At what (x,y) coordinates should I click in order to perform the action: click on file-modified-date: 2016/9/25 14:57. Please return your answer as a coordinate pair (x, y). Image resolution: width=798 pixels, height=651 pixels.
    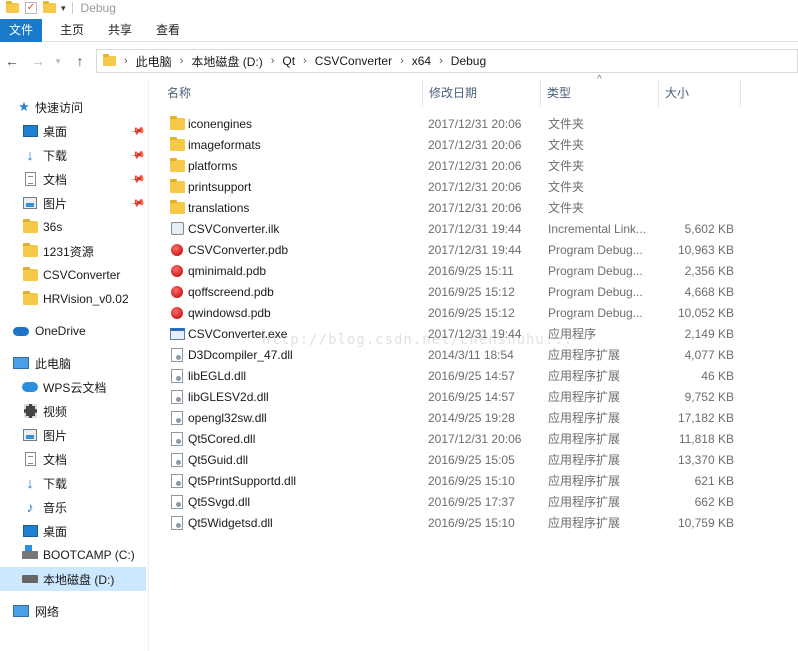
    Looking at the image, I should click on (471, 396).